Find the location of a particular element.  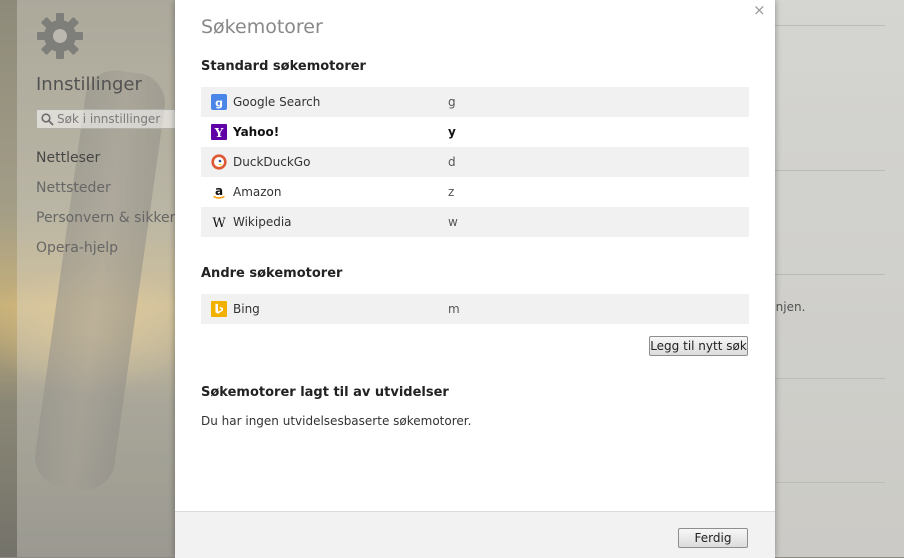

close-icon: × is located at coordinates (759, 10).